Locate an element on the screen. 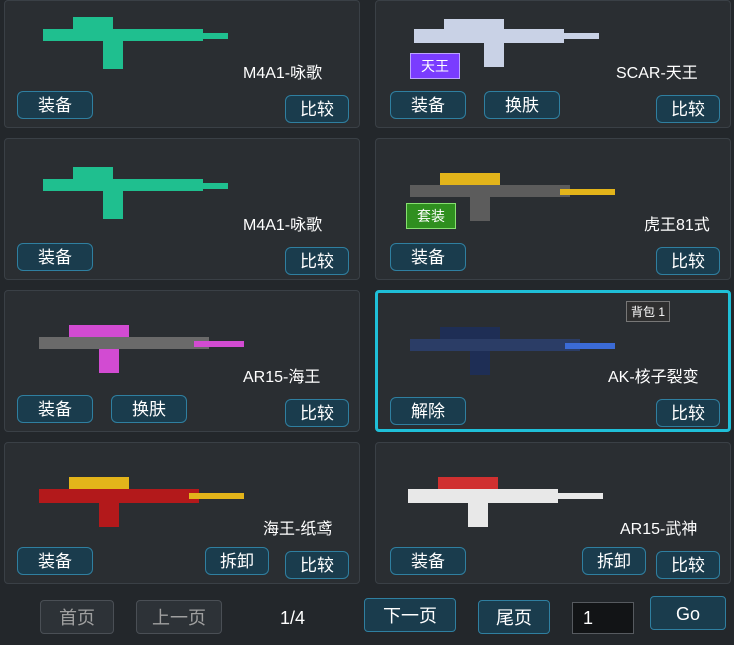 The width and height of the screenshot is (734, 645). page-indicator: 1/4 is located at coordinates (293, 618).